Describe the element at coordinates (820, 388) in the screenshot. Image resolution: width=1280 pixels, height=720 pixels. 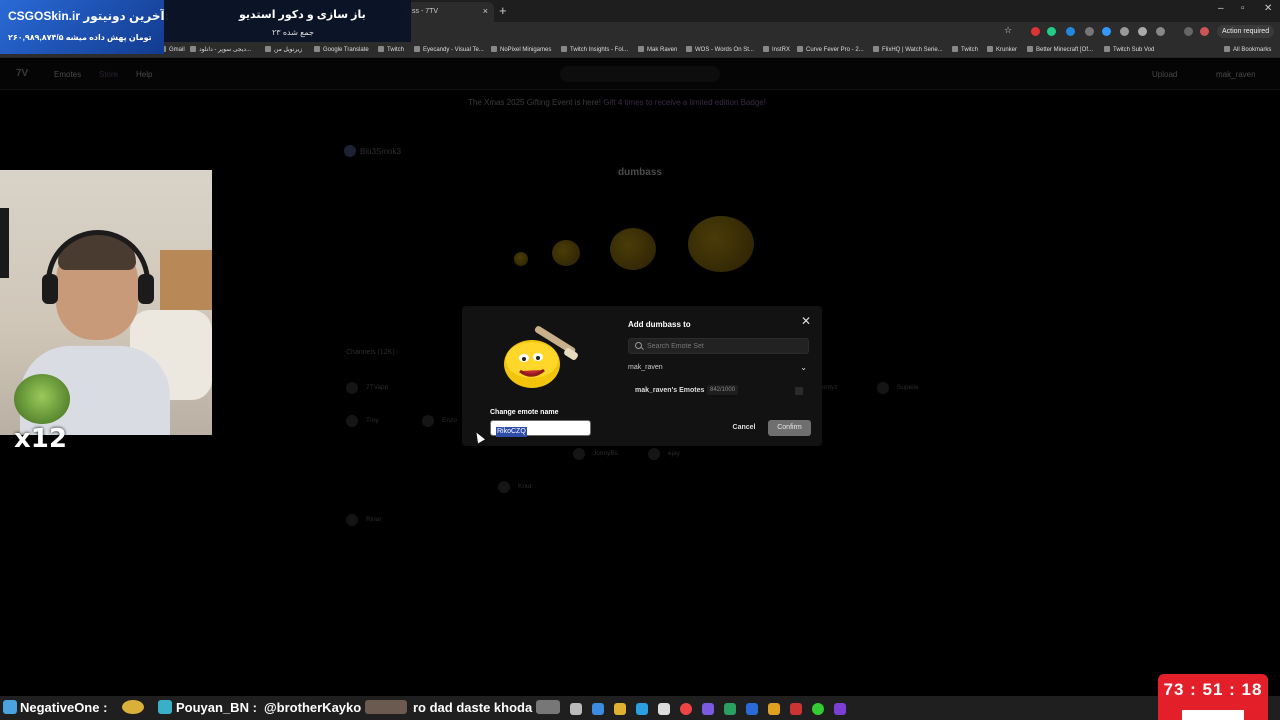
I see `channel-item: ontyz` at that location.